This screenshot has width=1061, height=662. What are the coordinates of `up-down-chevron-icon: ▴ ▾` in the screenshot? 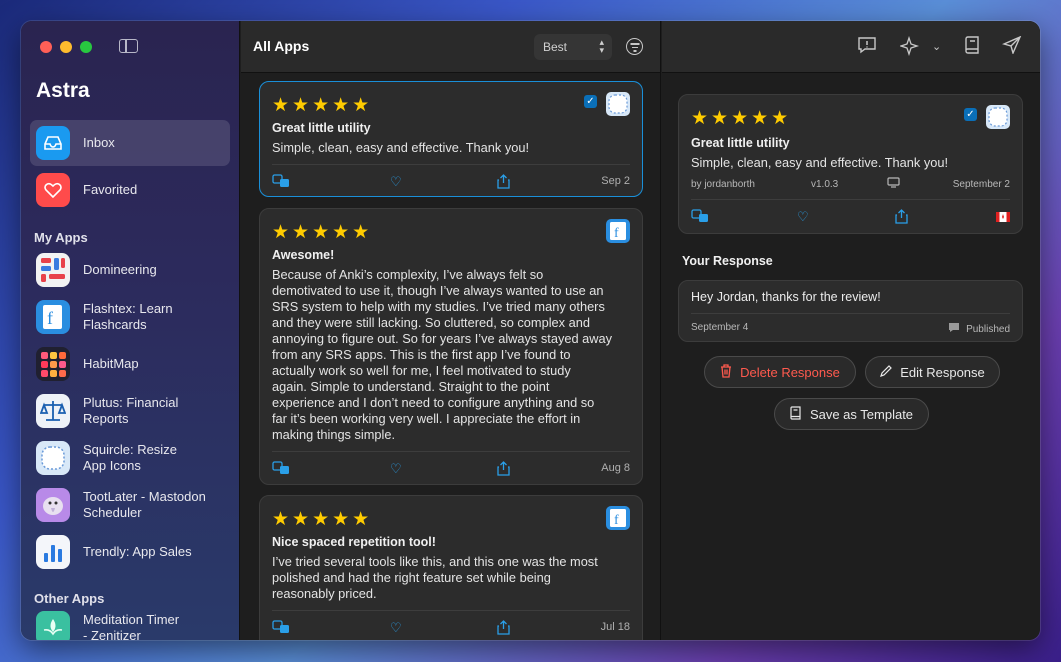 It's located at (601, 46).